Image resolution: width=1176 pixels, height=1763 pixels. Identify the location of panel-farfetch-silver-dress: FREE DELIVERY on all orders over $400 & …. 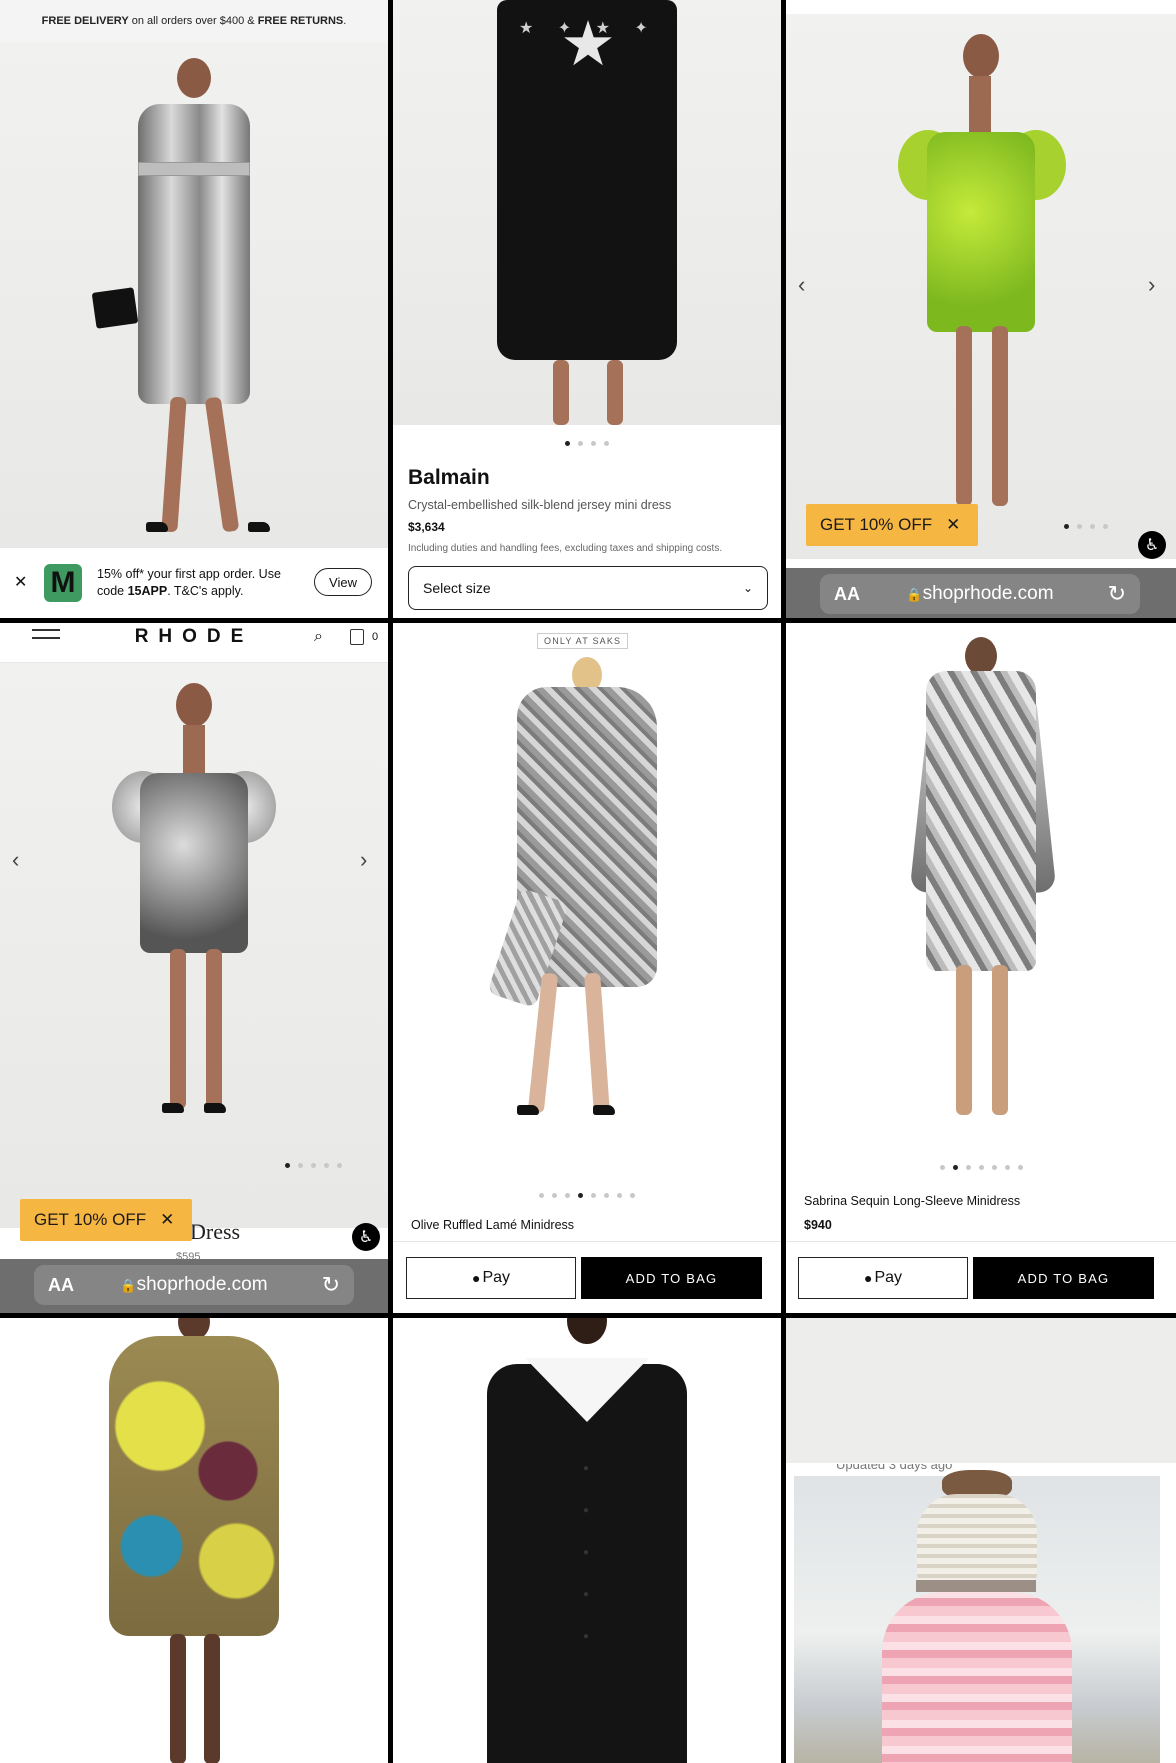
(194, 309).